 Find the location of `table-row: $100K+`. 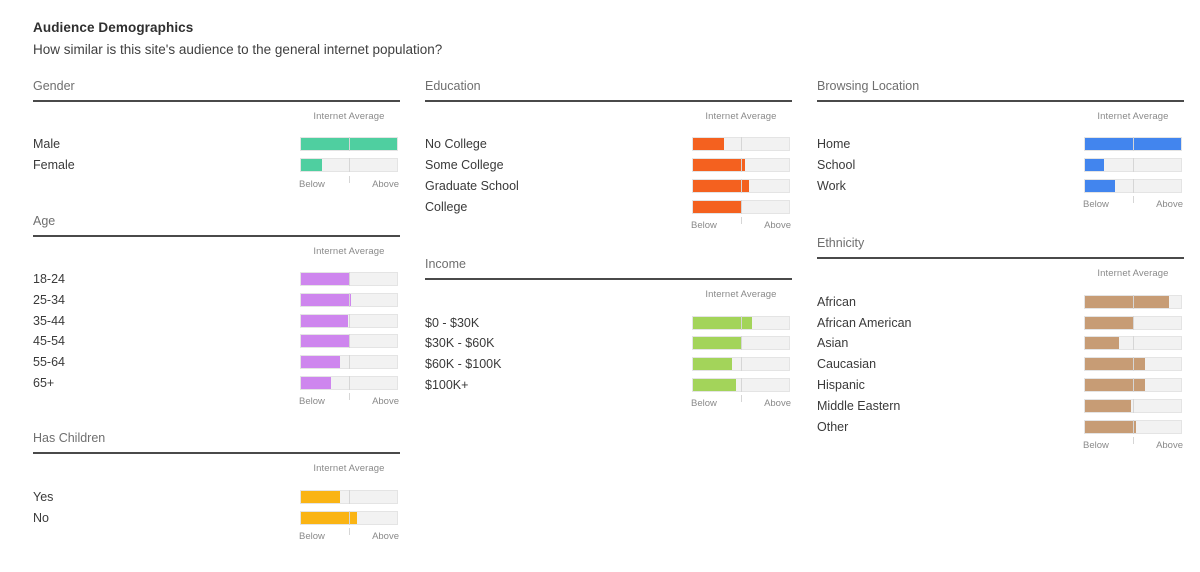

table-row: $100K+ is located at coordinates (608, 385).